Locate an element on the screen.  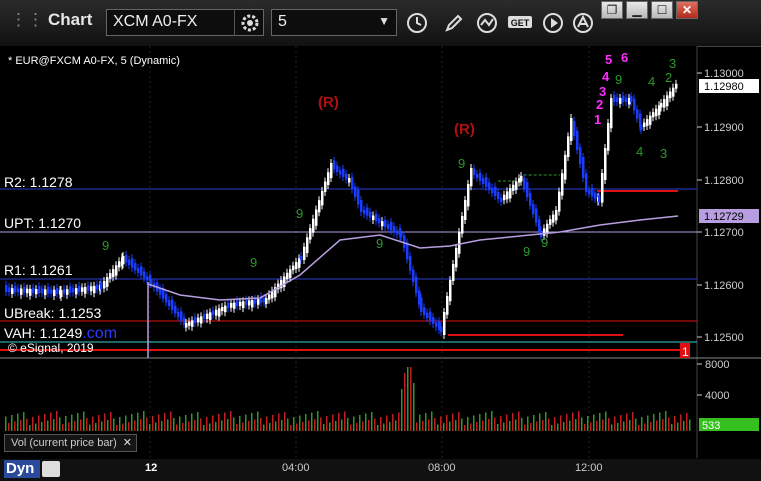
at-icon is located at coordinates (583, 22).